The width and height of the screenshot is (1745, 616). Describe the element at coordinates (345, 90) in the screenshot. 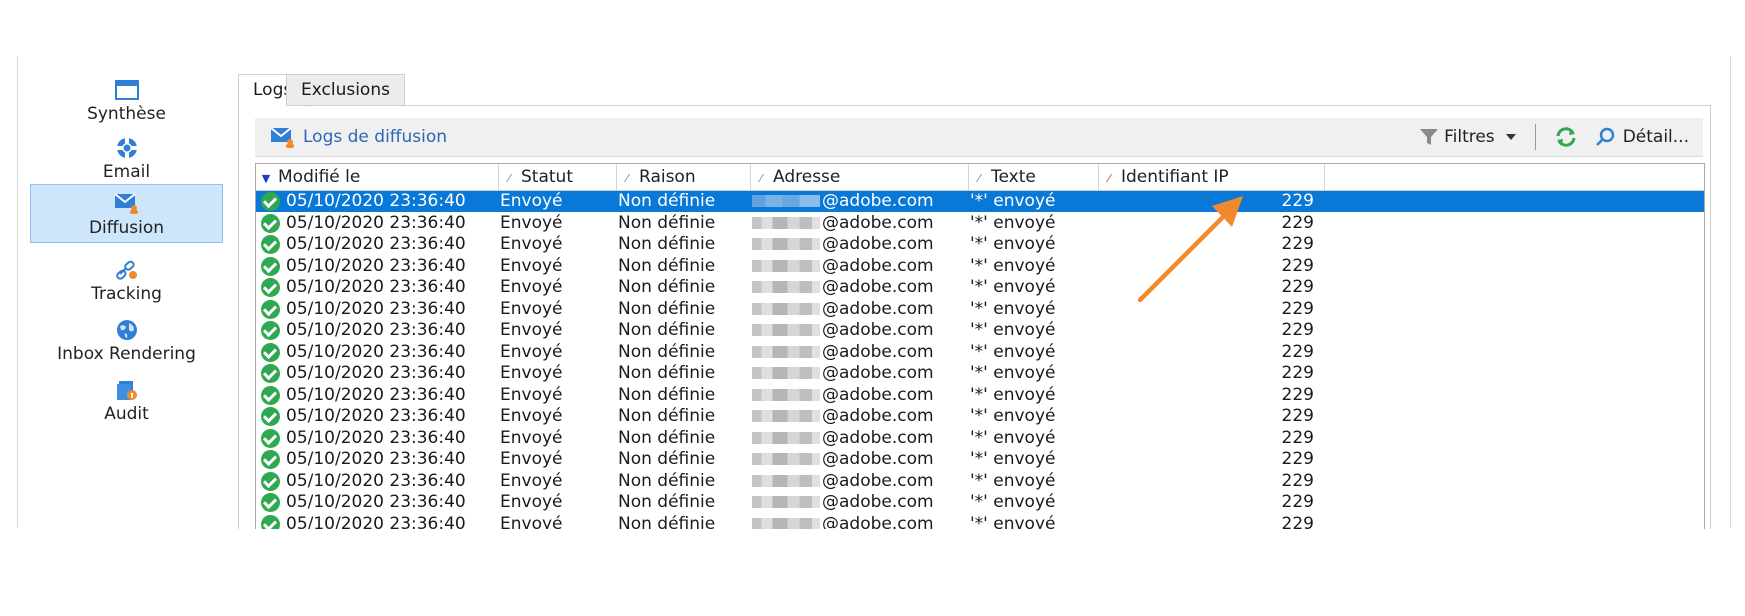

I see `tab-exclusions: Exclusions` at that location.